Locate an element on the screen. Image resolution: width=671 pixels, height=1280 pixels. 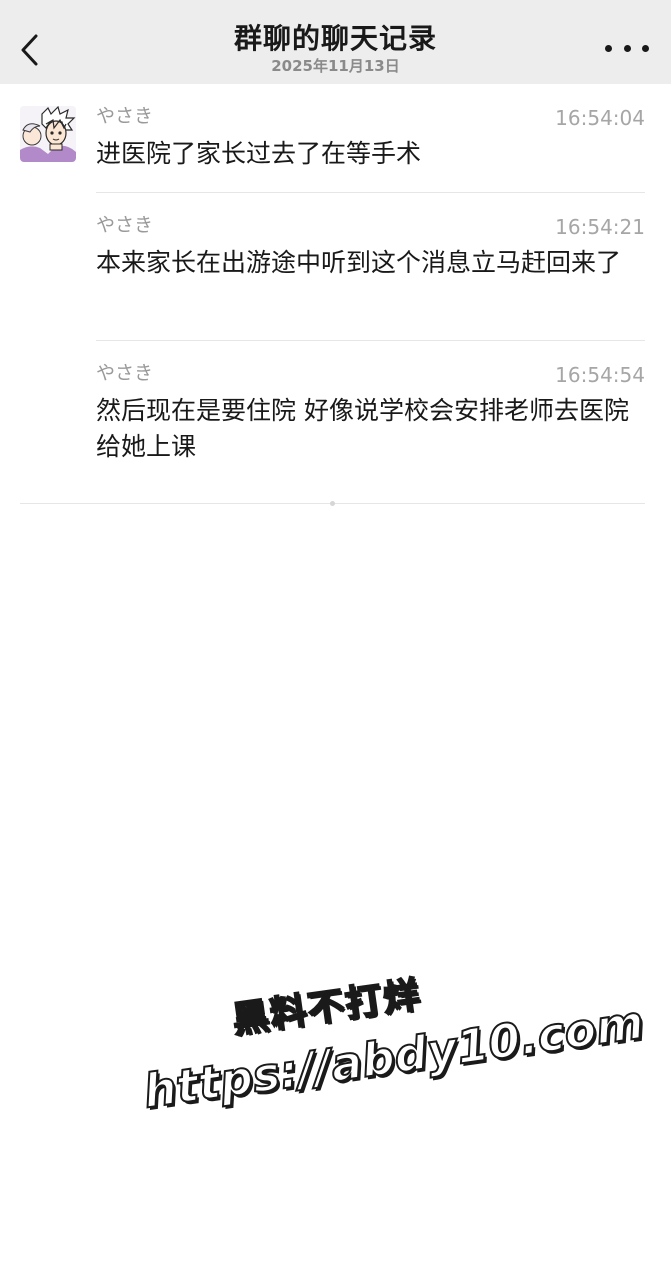
message-text: 进医院了家长过去了在等手术 is located at coordinates (371, 154).